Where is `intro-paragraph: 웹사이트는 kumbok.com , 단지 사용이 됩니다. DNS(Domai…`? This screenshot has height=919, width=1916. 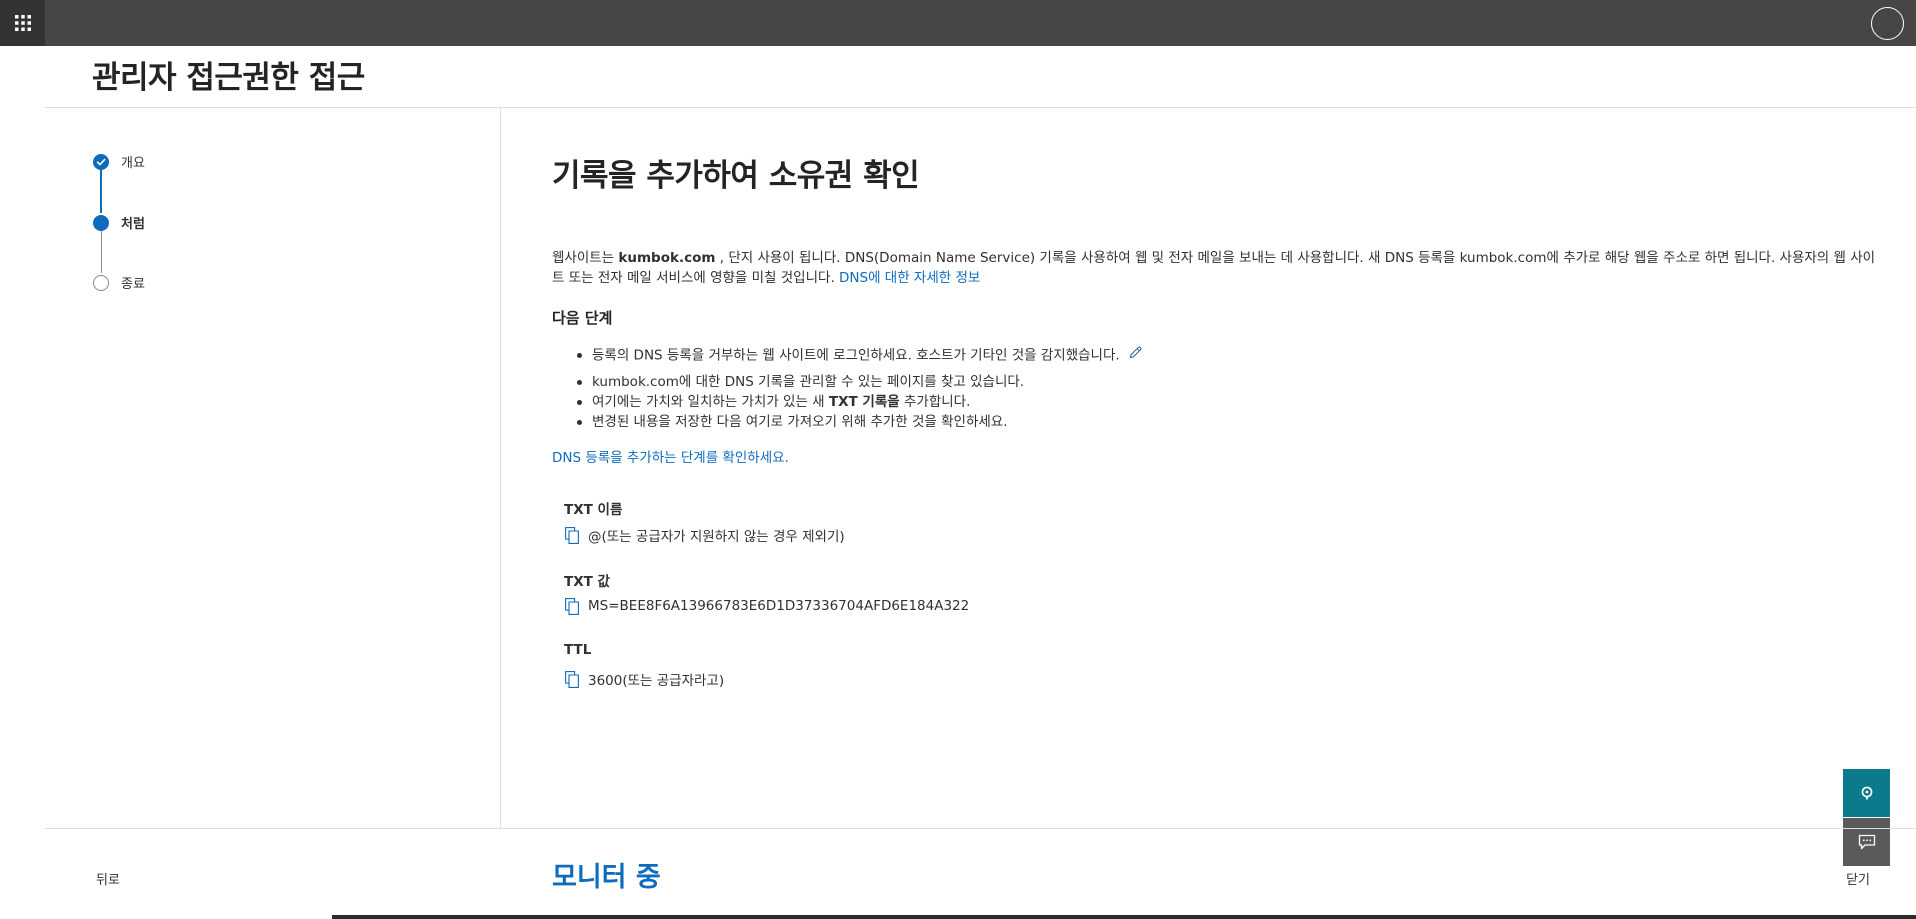 intro-paragraph: 웹사이트는 kumbok.com , 단지 사용이 됩니다. DNS(Domai… is located at coordinates (1217, 268).